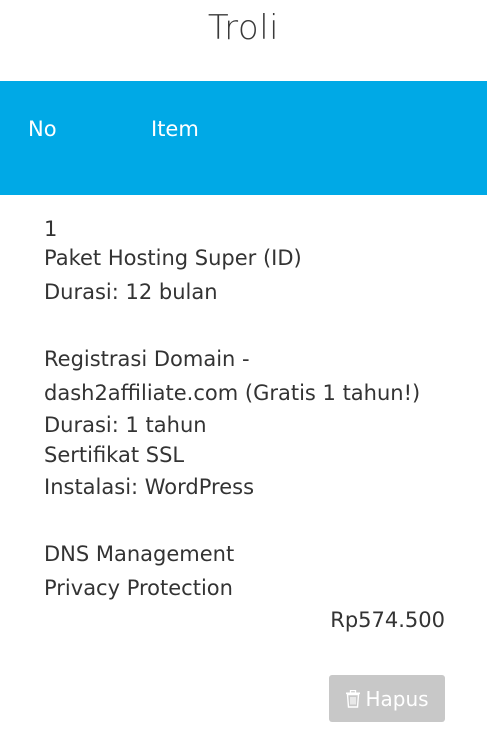 This screenshot has height=737, width=487. I want to click on item-domain-registration: Registrasi Domain -, so click(147, 359).